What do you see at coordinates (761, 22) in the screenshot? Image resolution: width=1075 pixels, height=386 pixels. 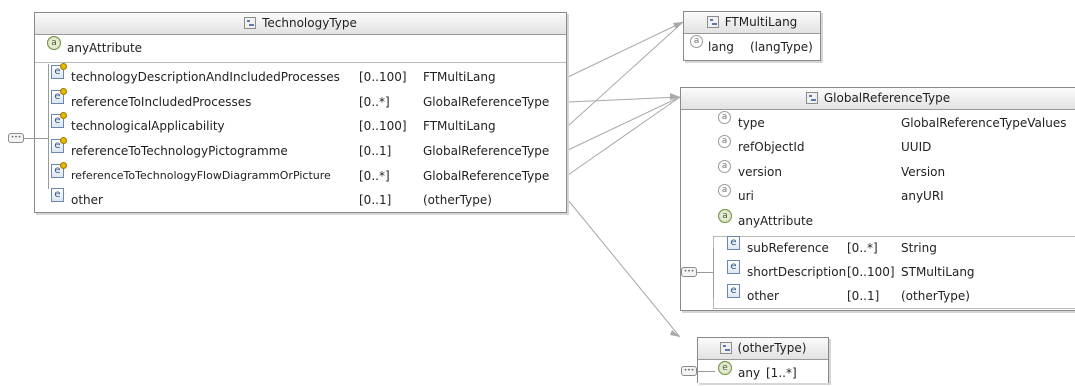 I see `ft-multilang-title: FTMultiLang` at bounding box center [761, 22].